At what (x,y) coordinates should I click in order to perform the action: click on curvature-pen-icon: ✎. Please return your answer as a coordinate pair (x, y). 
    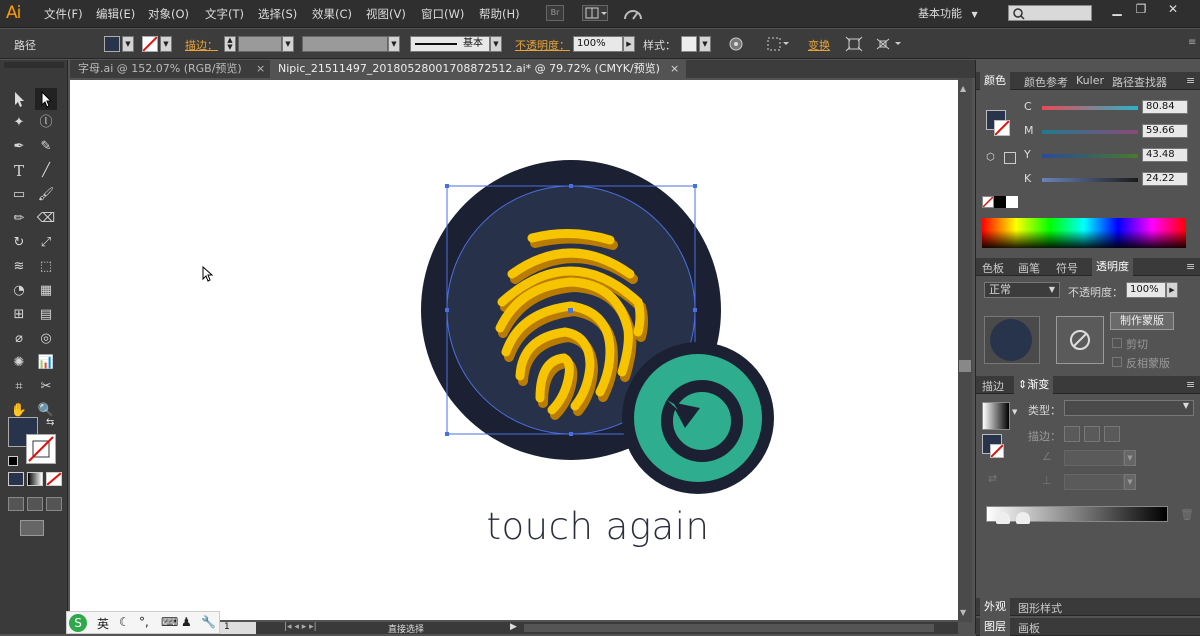
    Looking at the image, I should click on (46, 147).